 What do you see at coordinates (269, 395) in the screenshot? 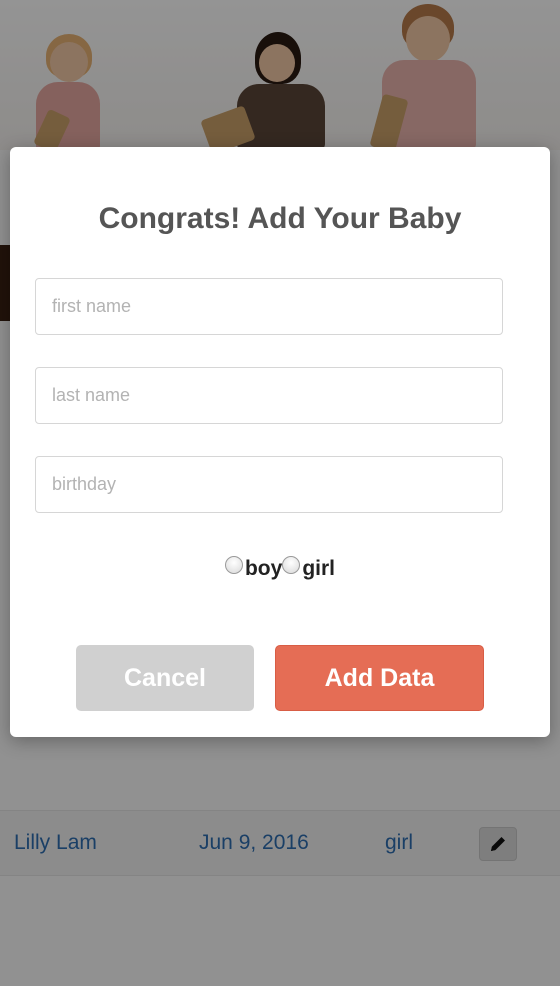
I see `last-name-input` at bounding box center [269, 395].